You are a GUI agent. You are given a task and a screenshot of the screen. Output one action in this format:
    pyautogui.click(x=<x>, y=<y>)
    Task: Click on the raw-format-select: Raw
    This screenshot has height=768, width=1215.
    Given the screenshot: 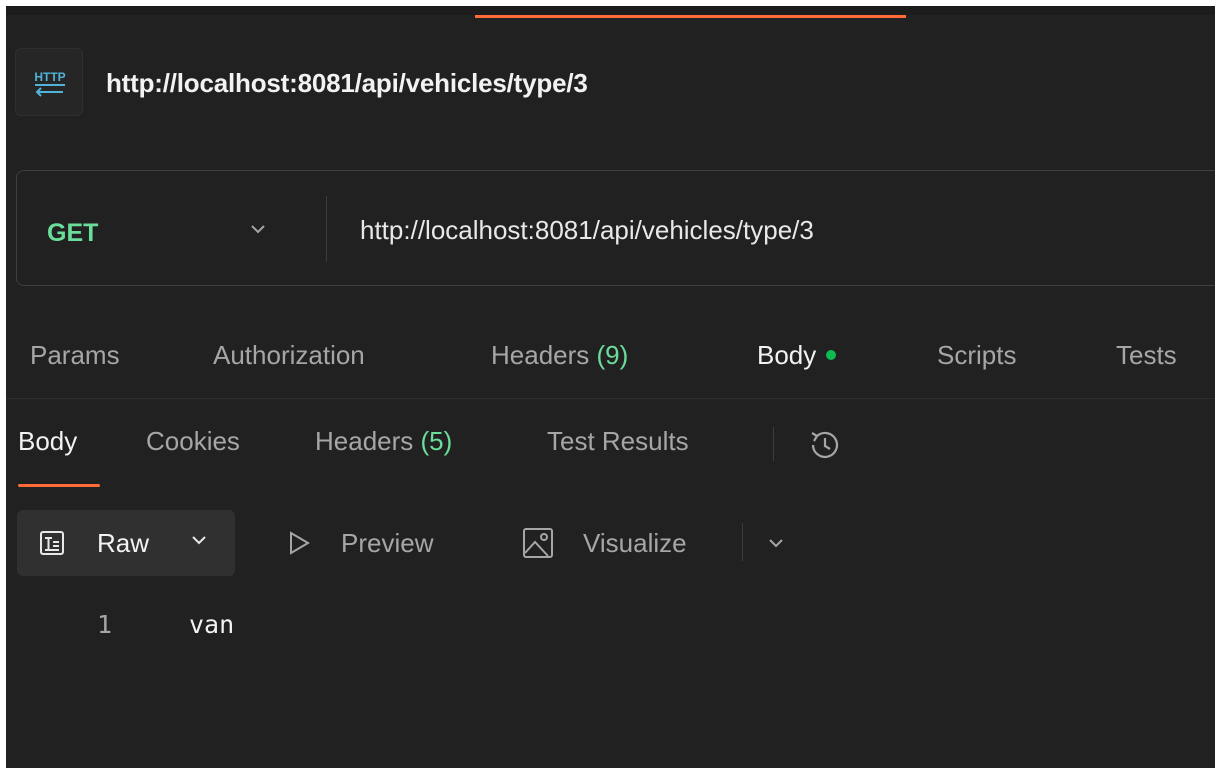 What is the action you would take?
    pyautogui.click(x=126, y=543)
    